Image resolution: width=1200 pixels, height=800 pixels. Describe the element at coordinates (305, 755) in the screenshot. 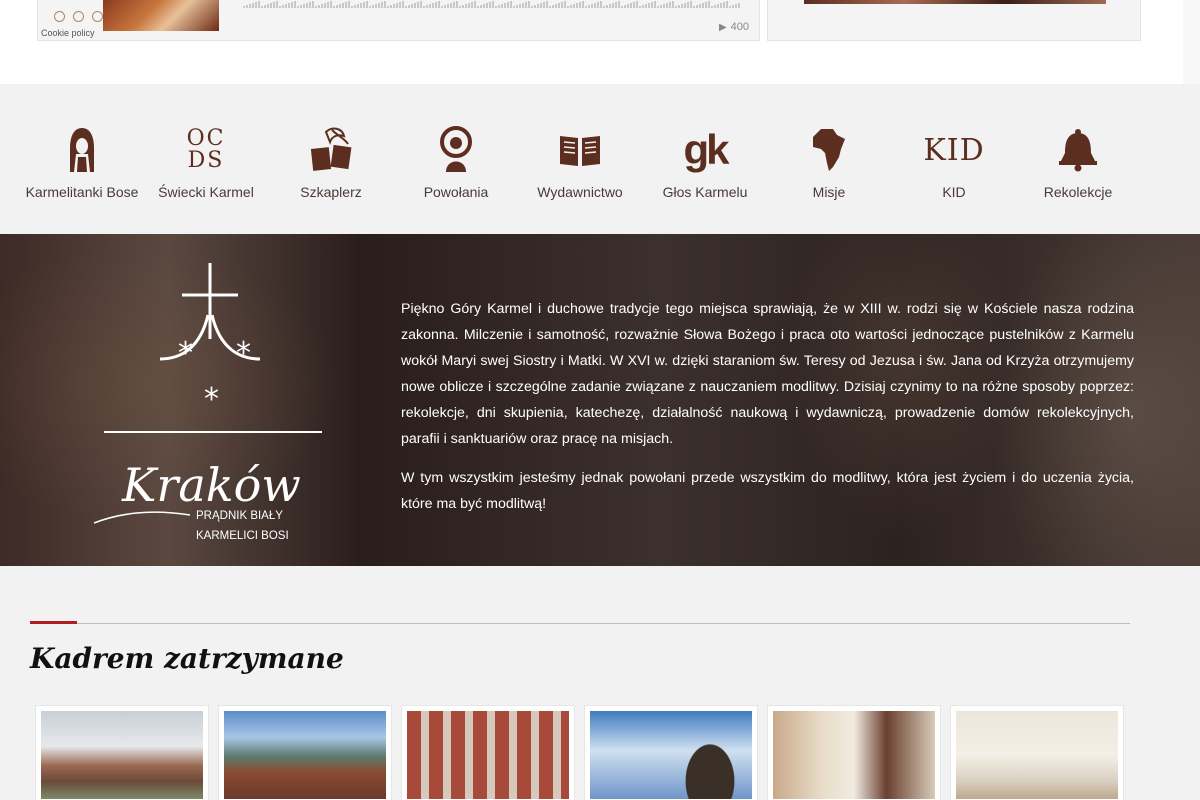

I see `gallery-image` at that location.